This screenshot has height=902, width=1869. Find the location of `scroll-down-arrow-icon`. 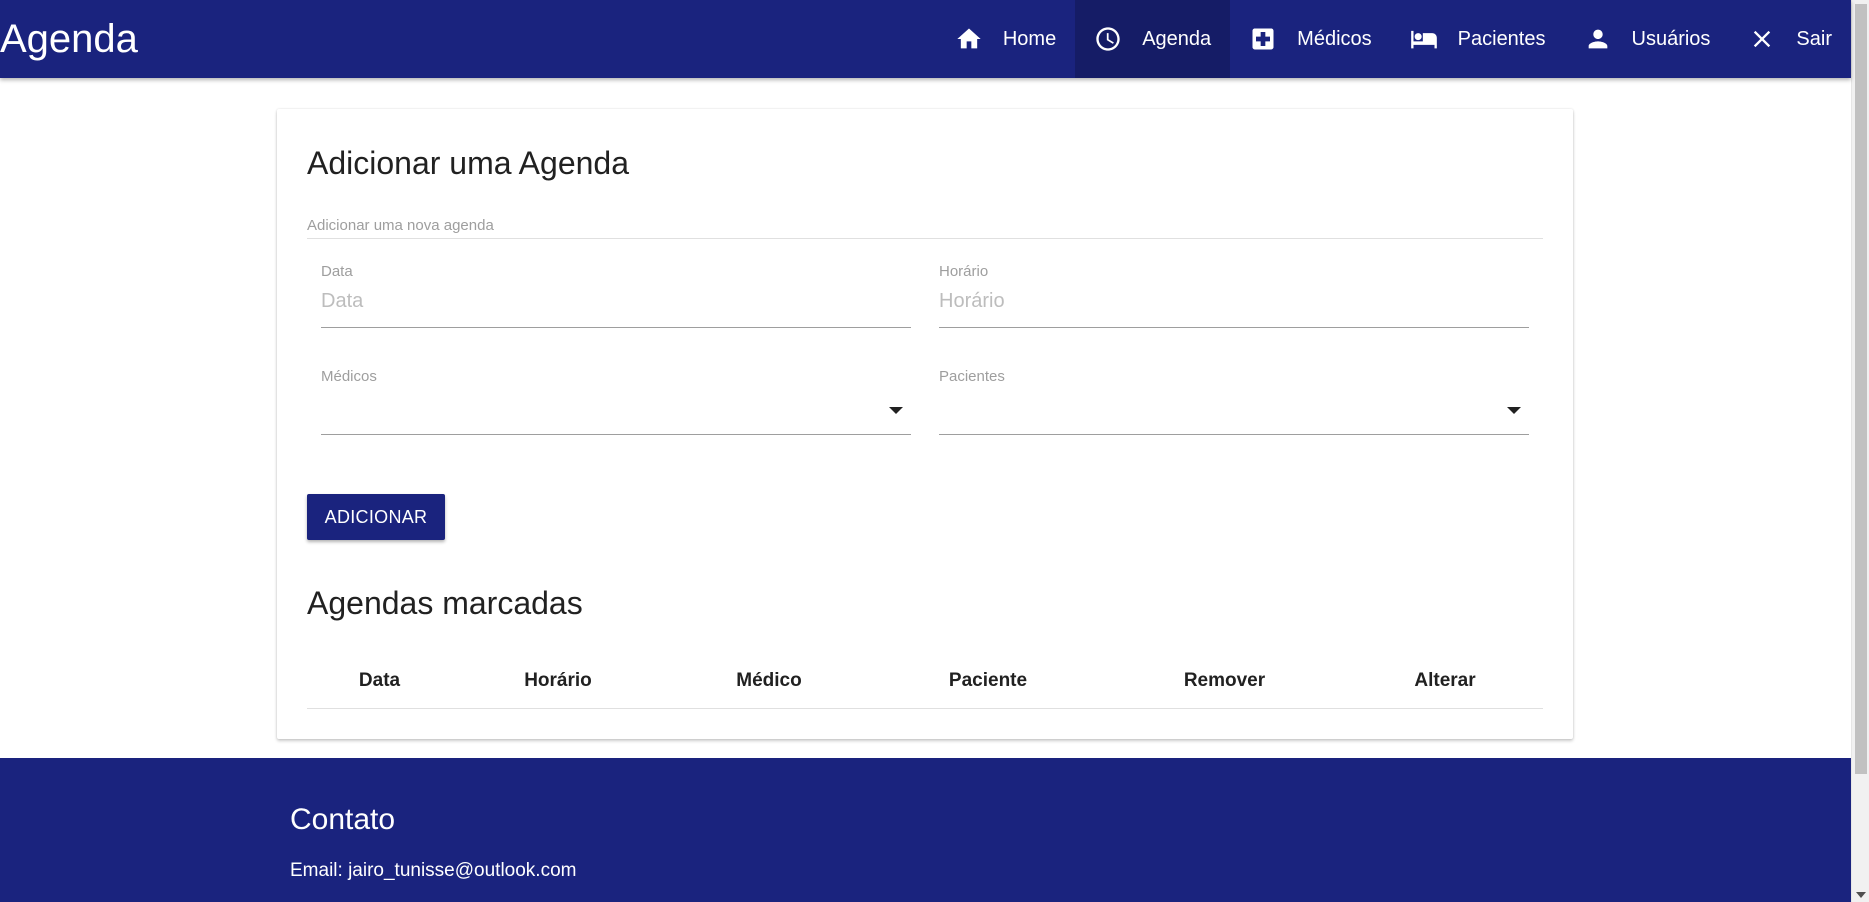

scroll-down-arrow-icon is located at coordinates (1861, 895).